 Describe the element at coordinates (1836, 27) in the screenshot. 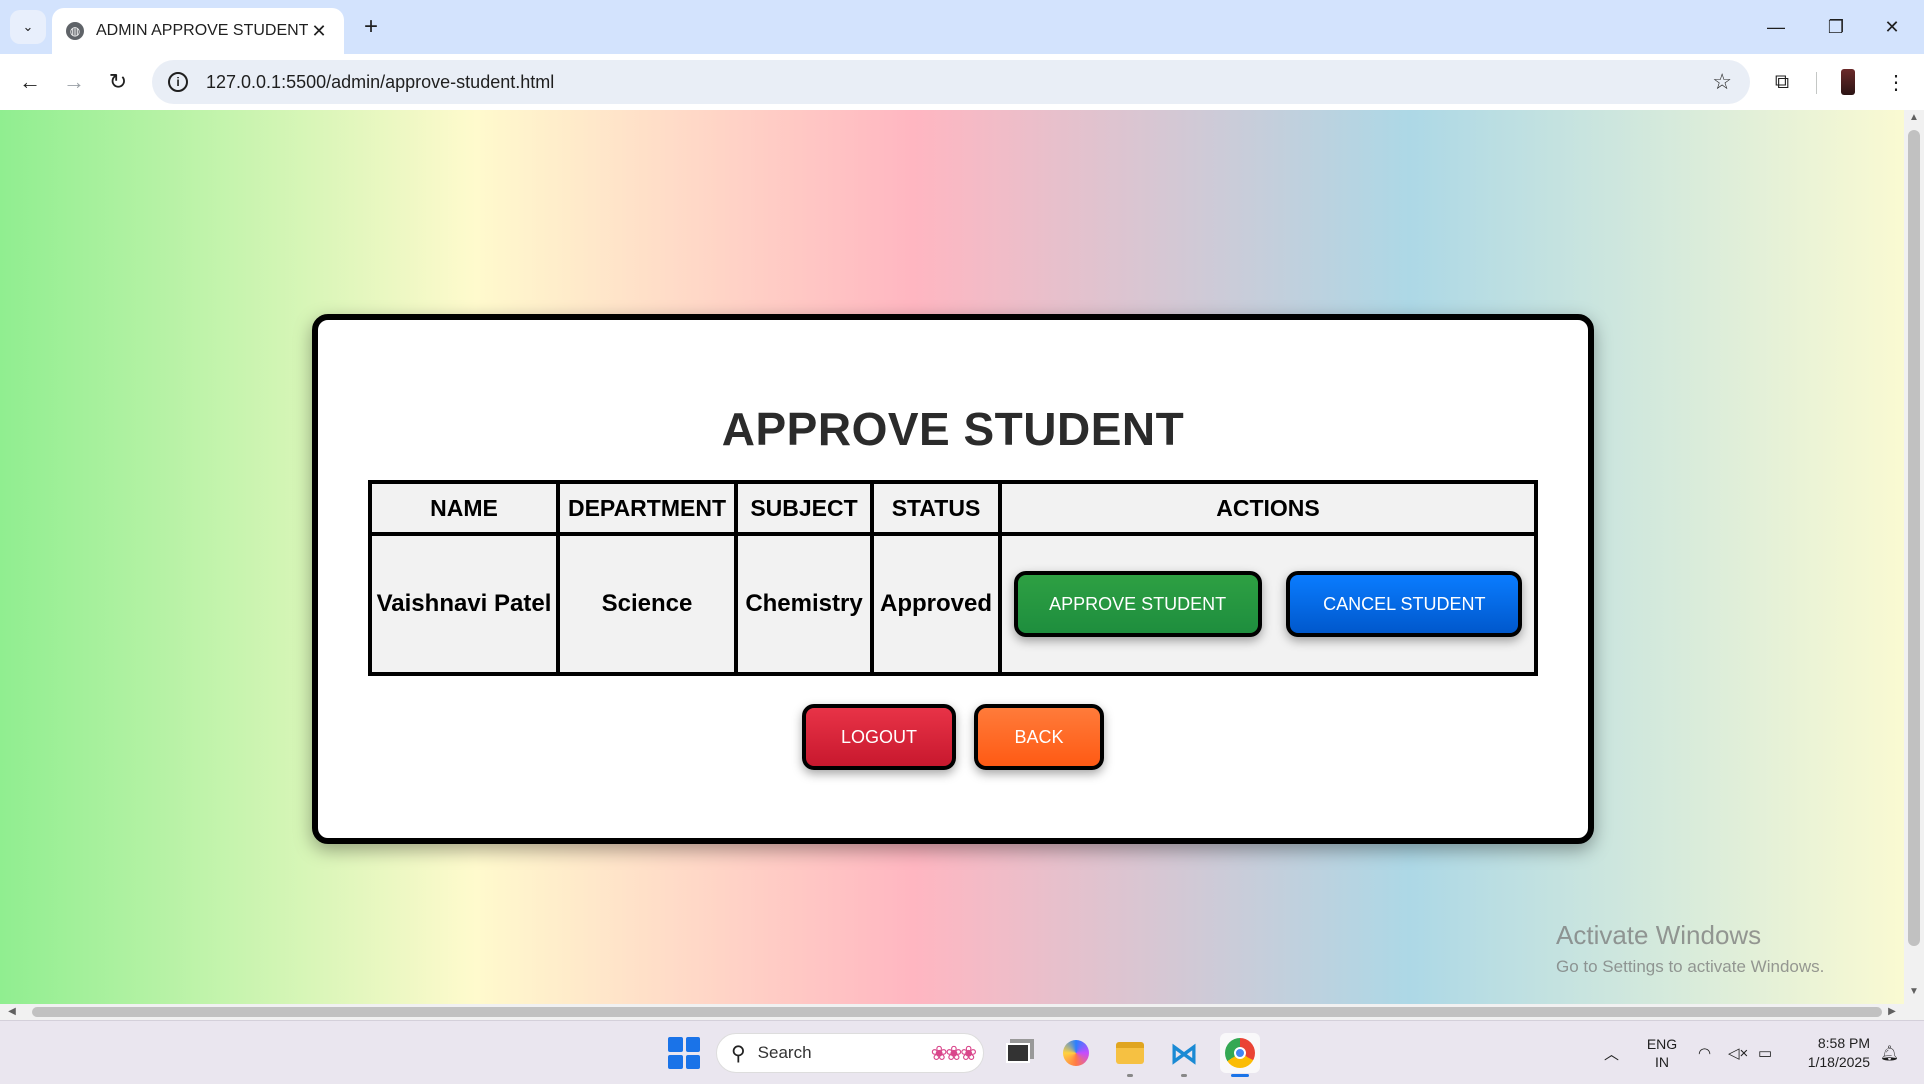

I see `restore-button: ❐` at that location.